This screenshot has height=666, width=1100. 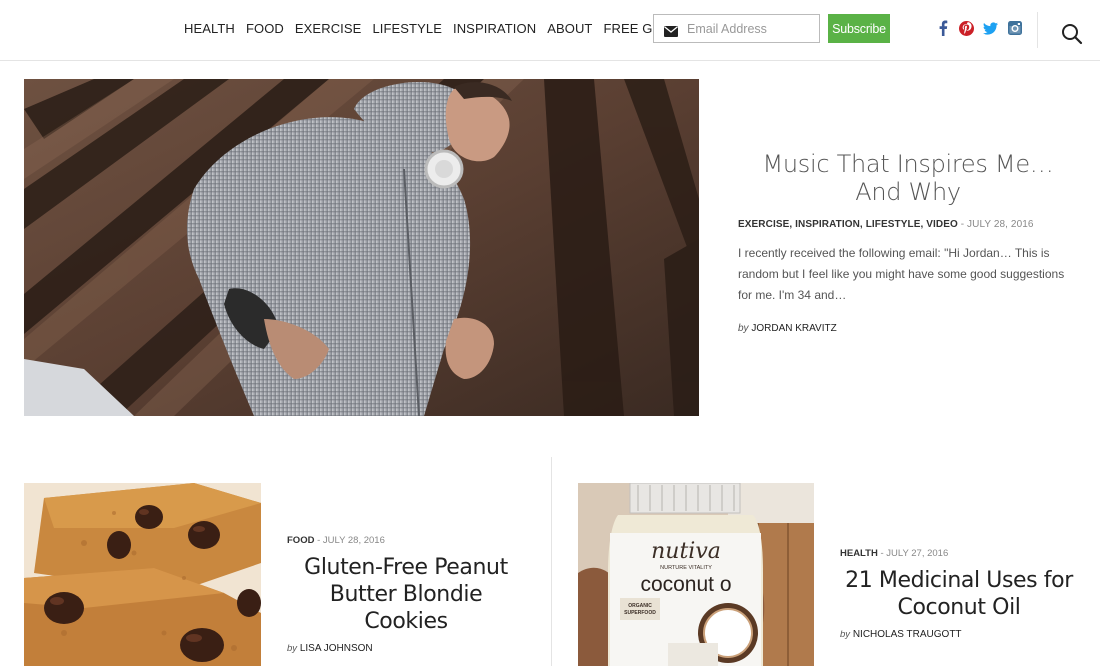 I want to click on email-field-wrapper, so click(x=736, y=28).